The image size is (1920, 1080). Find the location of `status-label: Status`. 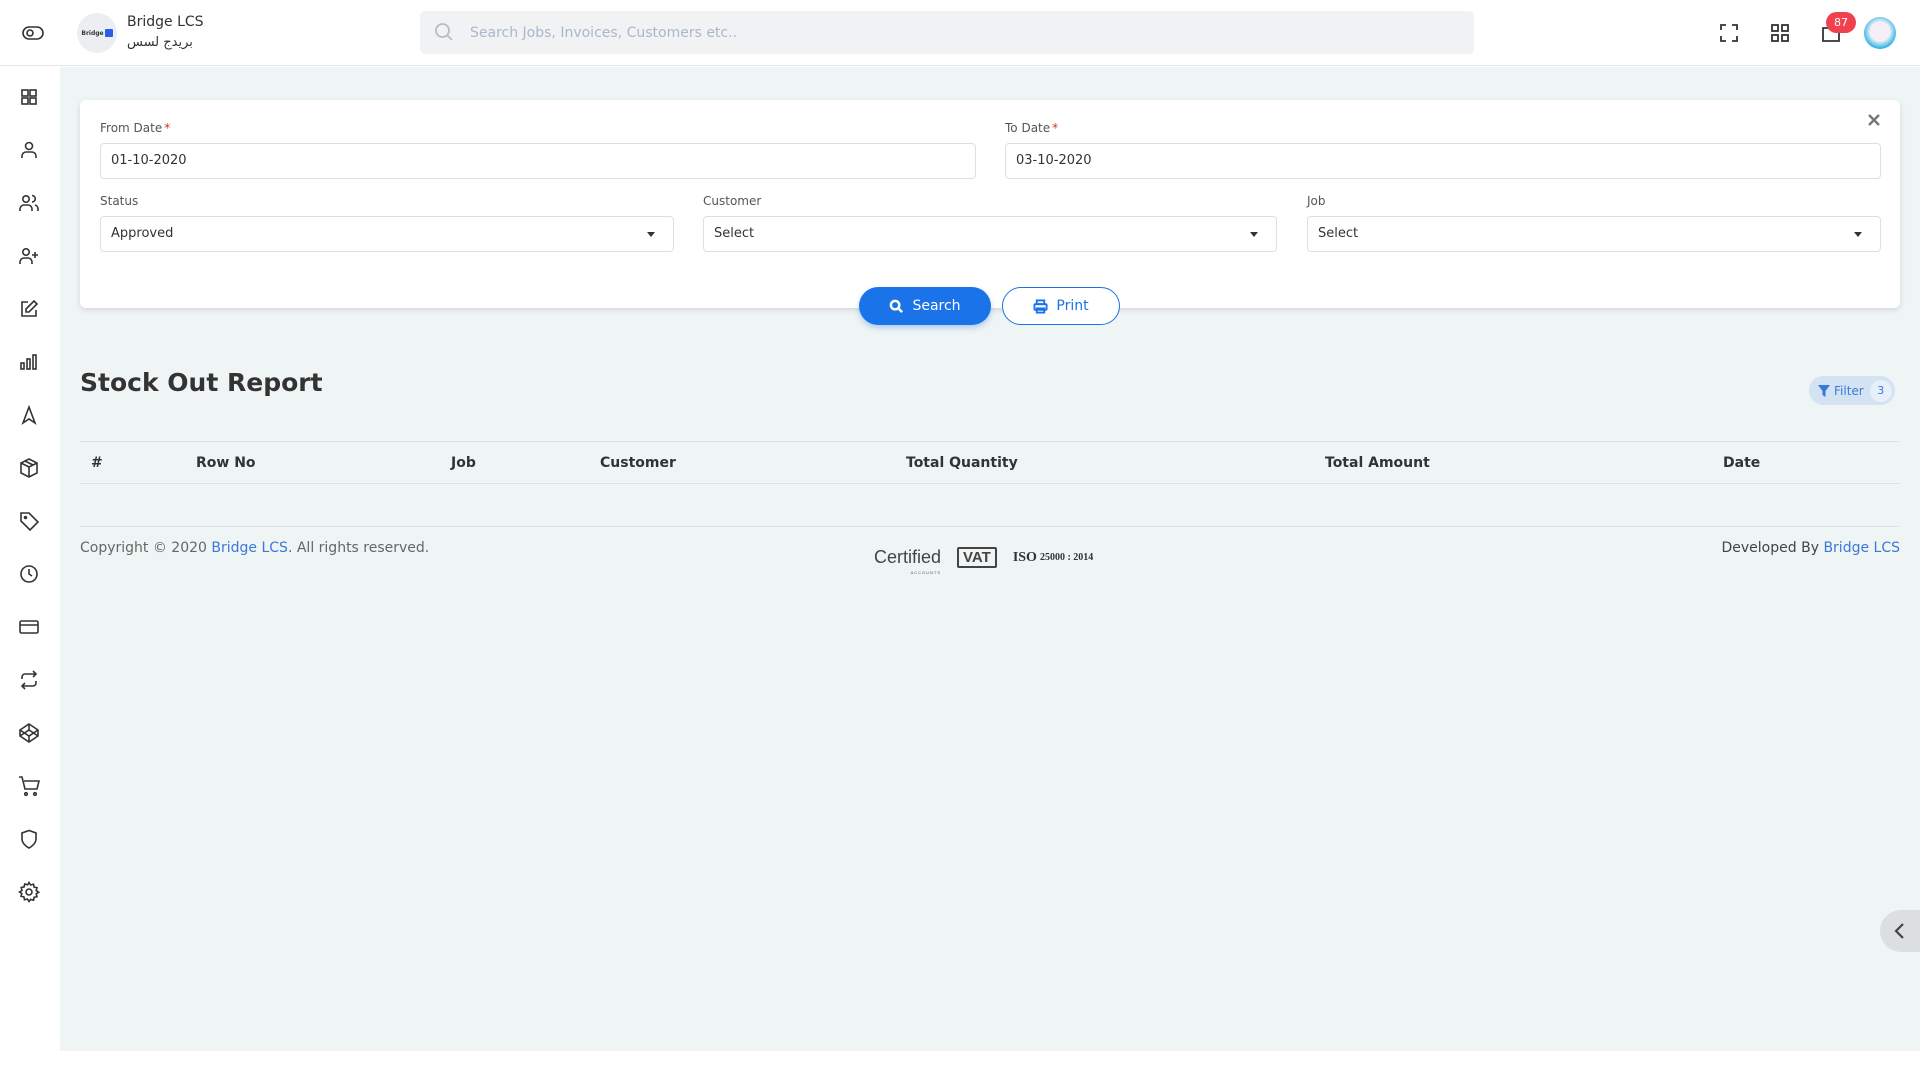

status-label: Status is located at coordinates (119, 201).